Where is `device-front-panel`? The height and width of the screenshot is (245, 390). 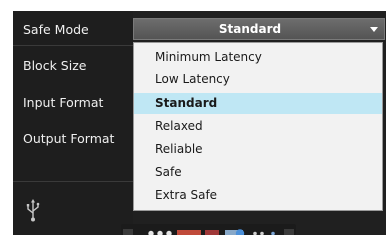 device-front-panel is located at coordinates (208, 229).